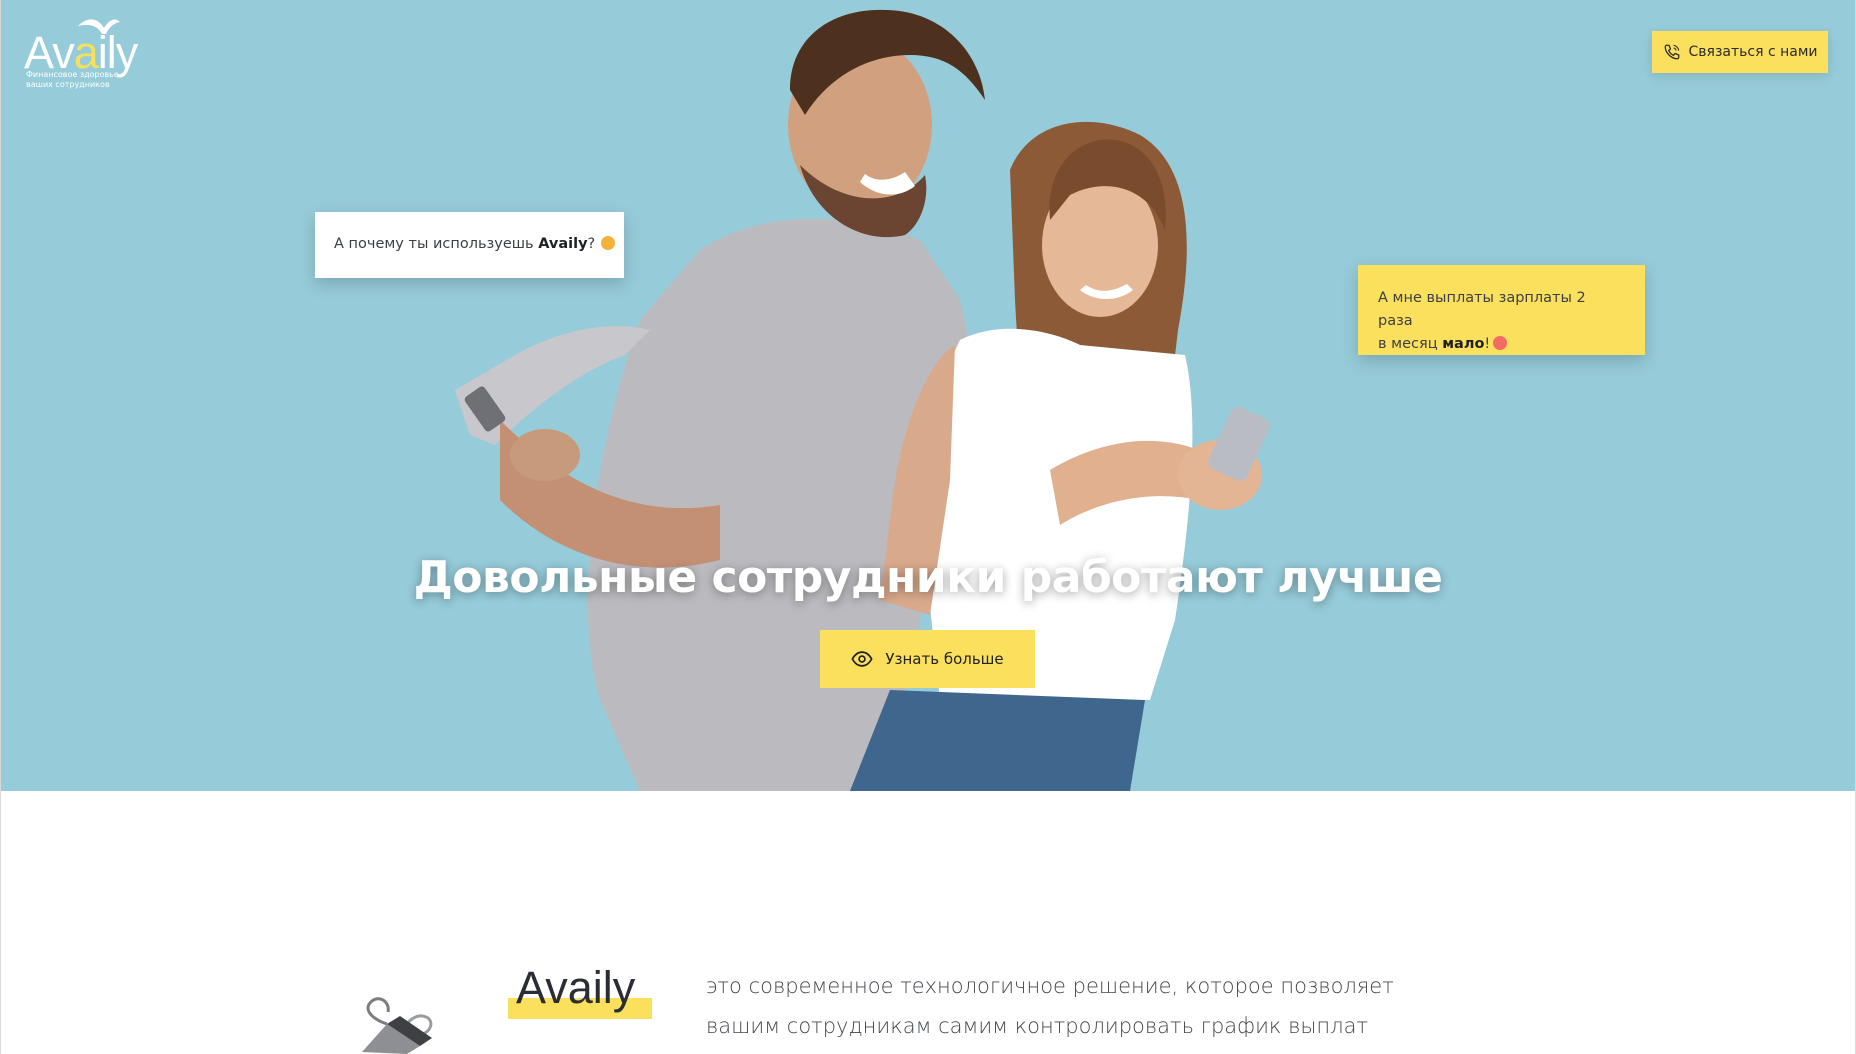 Image resolution: width=1856 pixels, height=1054 pixels. I want to click on tongue-emoji-icon, so click(1500, 343).